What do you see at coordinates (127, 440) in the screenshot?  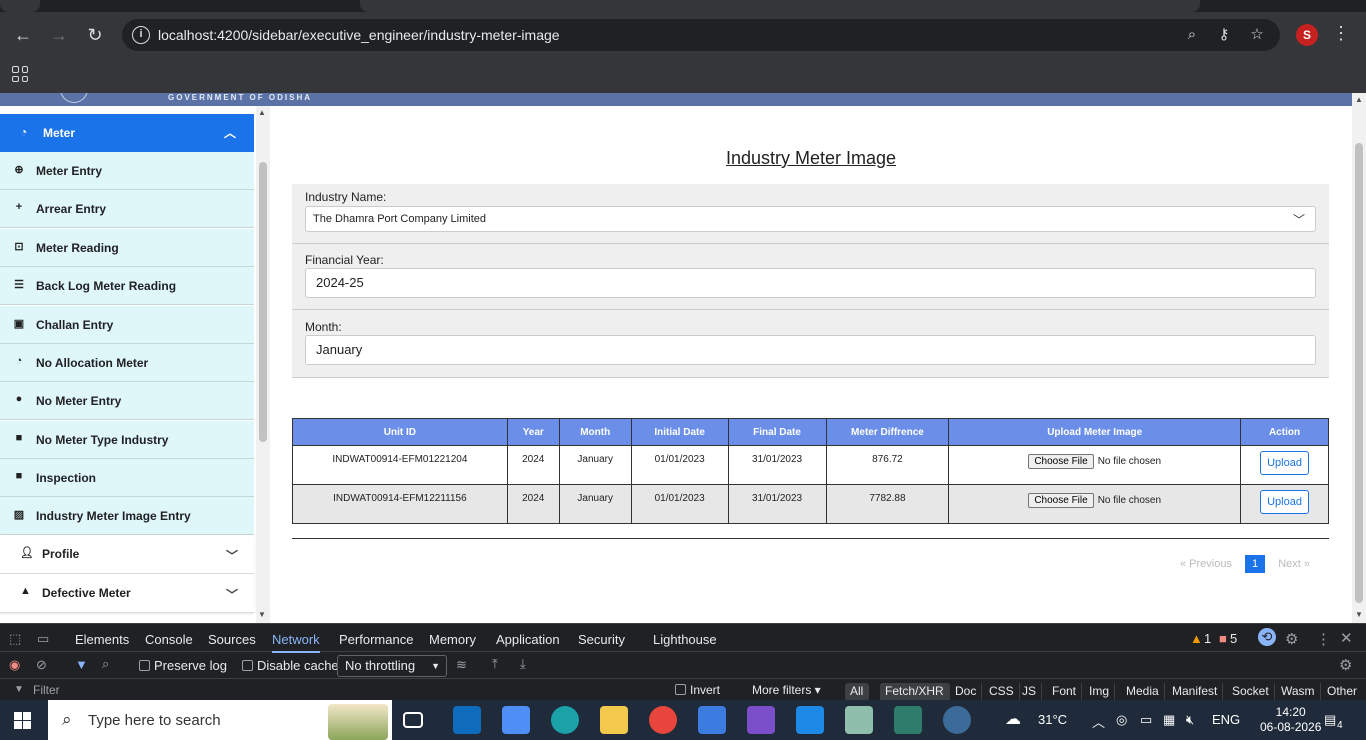 I see `sidebar-item-no-meter-type-industry: ■ No Meter Type Industry` at bounding box center [127, 440].